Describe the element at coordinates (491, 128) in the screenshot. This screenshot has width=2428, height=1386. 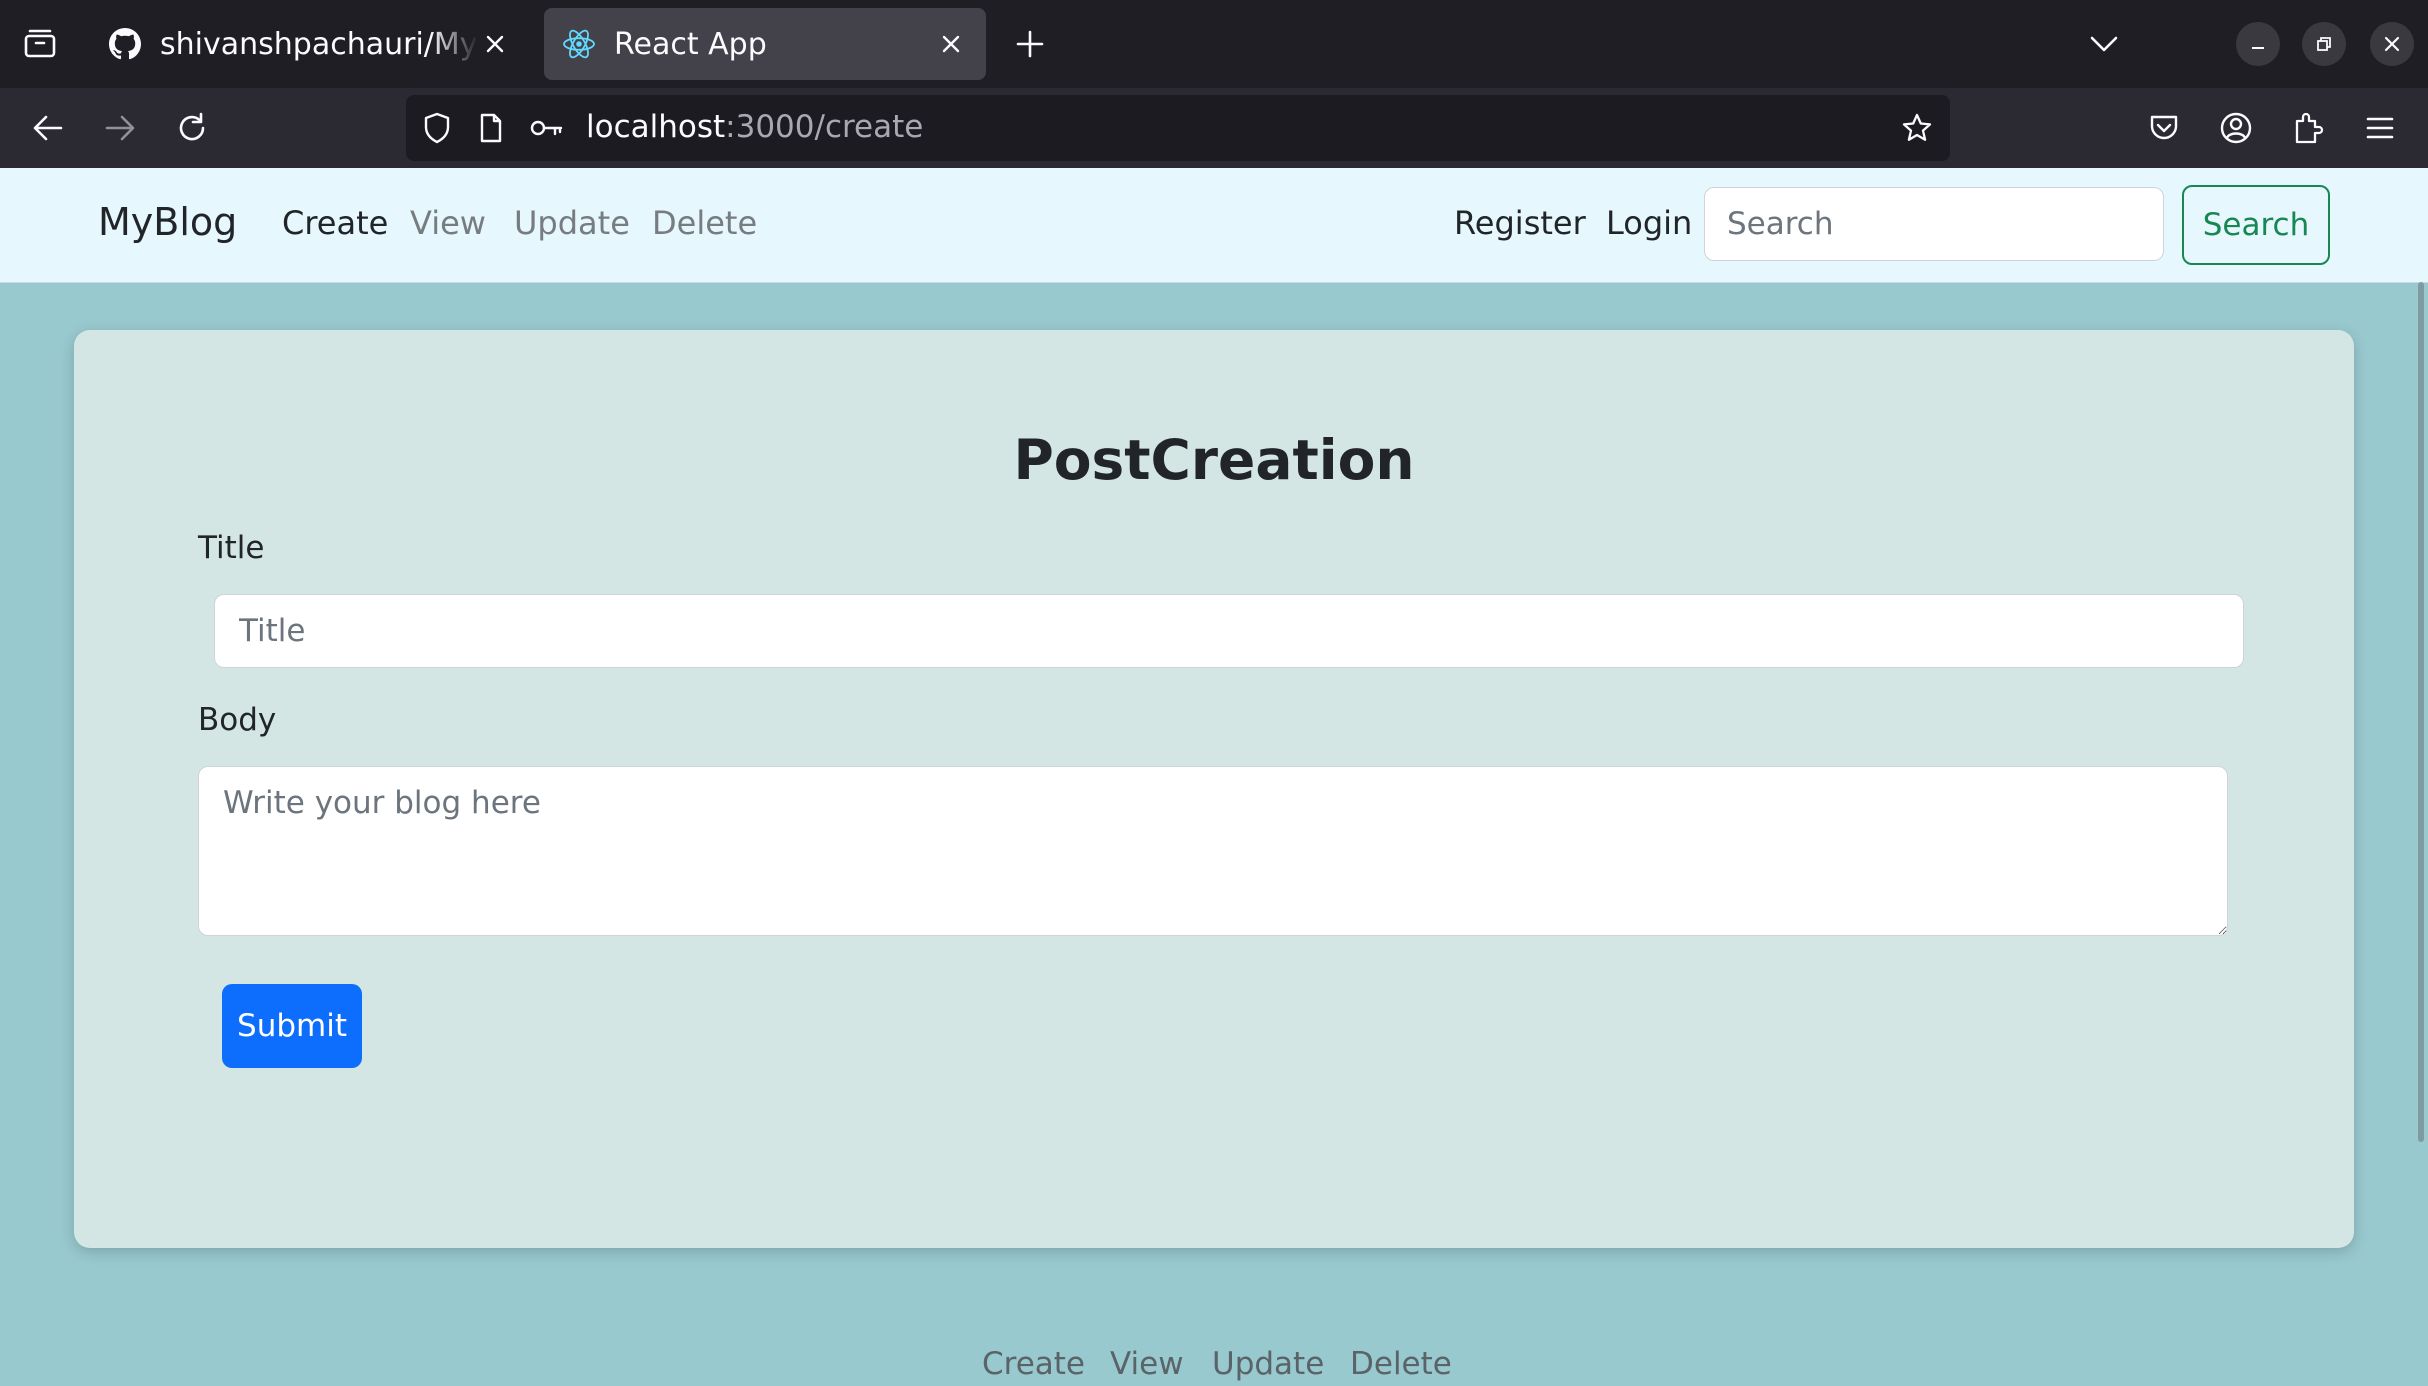
I see `page-icon` at that location.